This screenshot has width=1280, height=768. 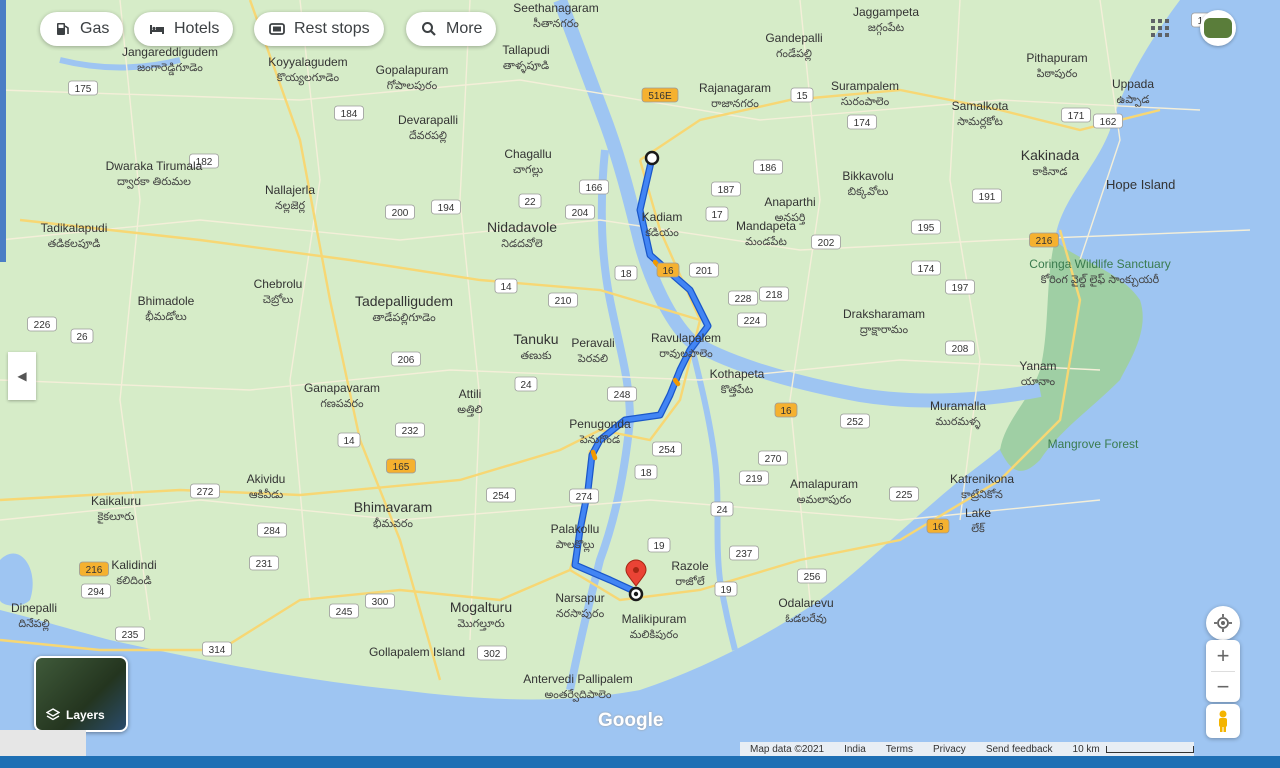 I want to click on highway-shield: 19, so click(x=659, y=545).